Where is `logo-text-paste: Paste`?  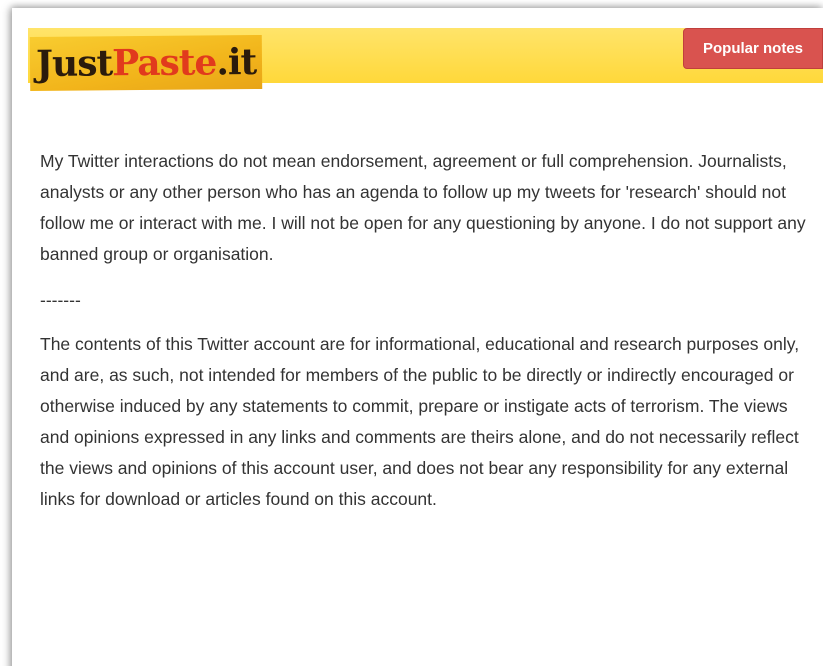
logo-text-paste: Paste is located at coordinates (164, 63).